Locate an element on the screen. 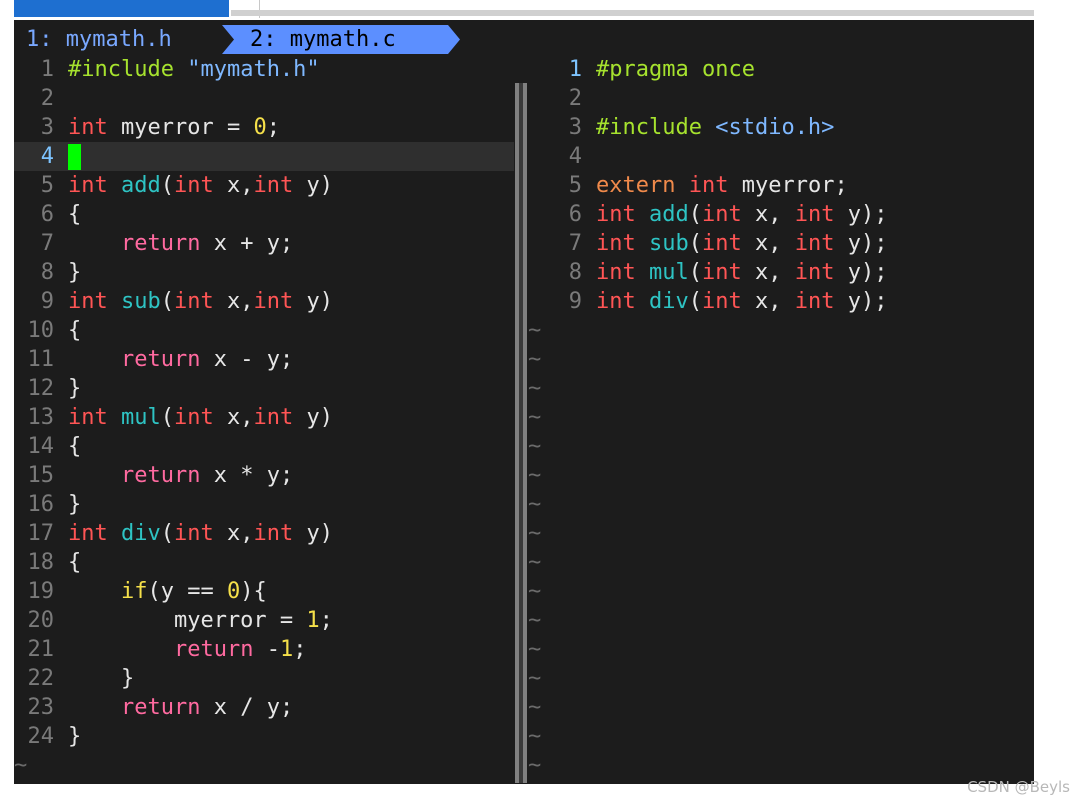 The image size is (1075, 801). code-line: 1 #pragma once is located at coordinates (780, 69).